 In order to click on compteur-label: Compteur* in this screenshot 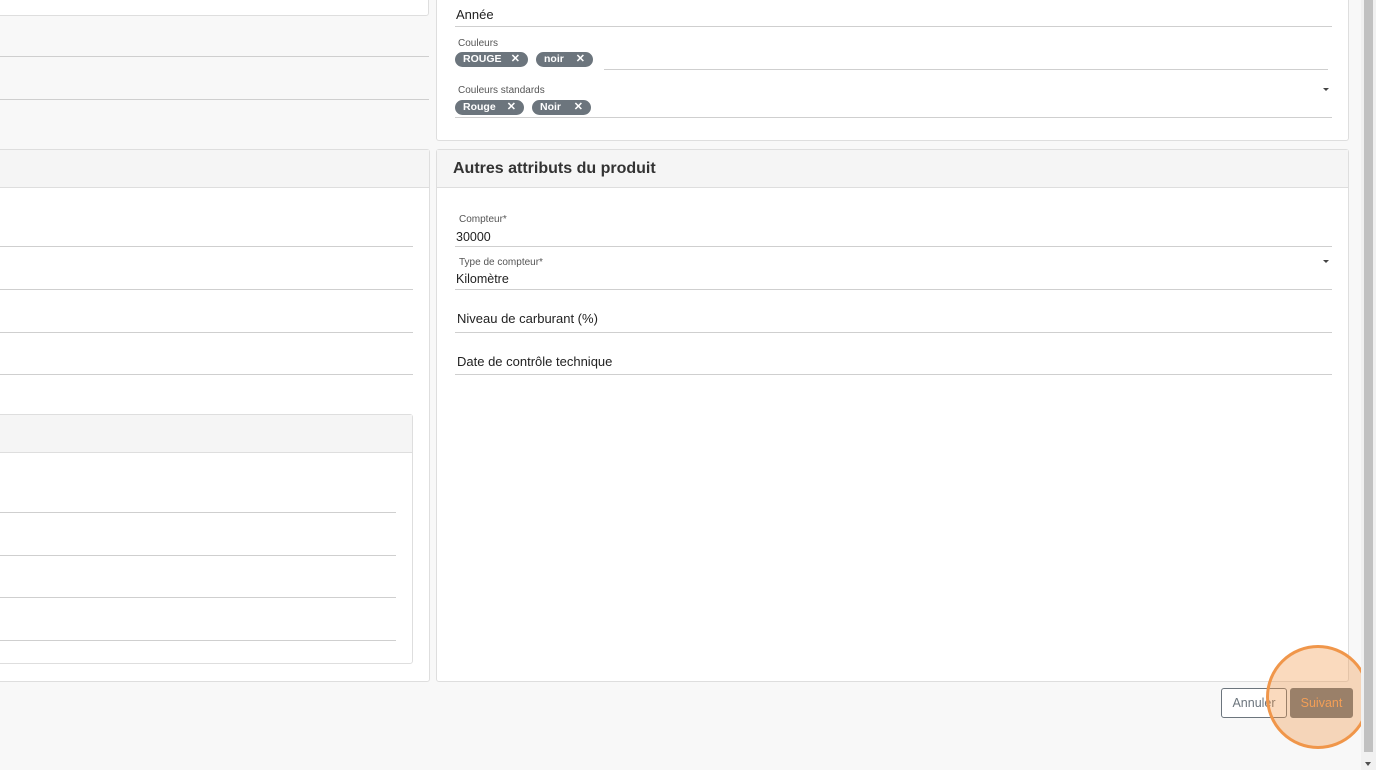, I will do `click(483, 219)`.